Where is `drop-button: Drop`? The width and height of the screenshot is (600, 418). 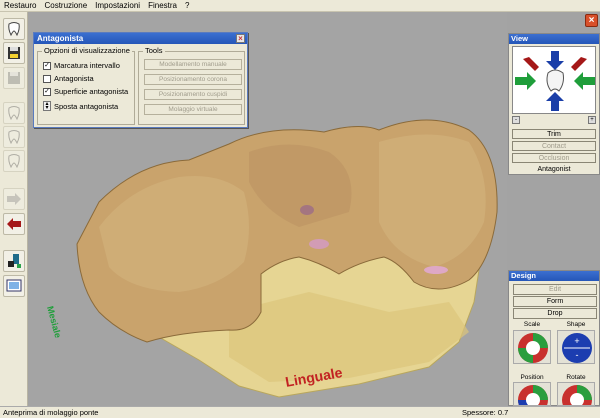
drop-button: Drop is located at coordinates (555, 313).